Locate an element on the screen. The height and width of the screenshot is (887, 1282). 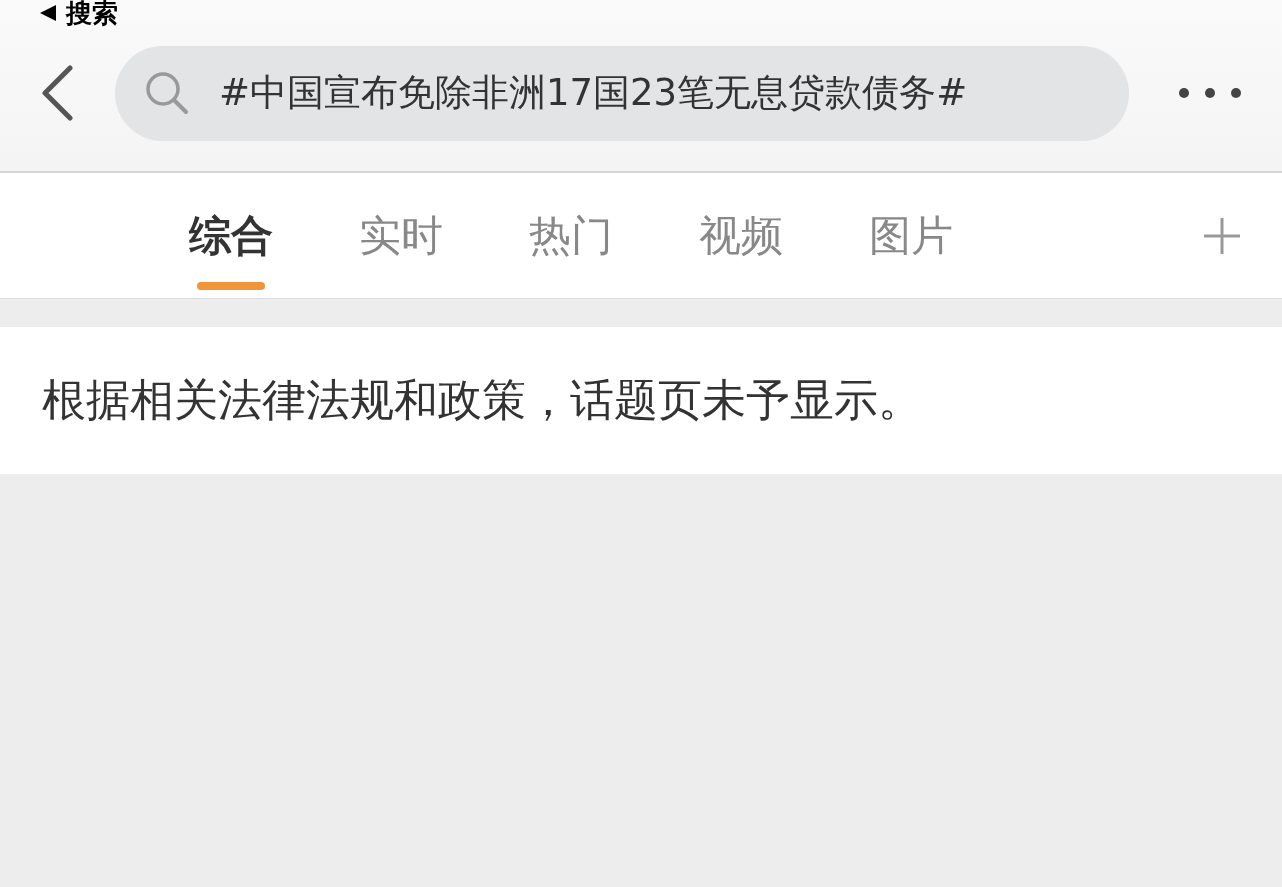
search-icon is located at coordinates (167, 93).